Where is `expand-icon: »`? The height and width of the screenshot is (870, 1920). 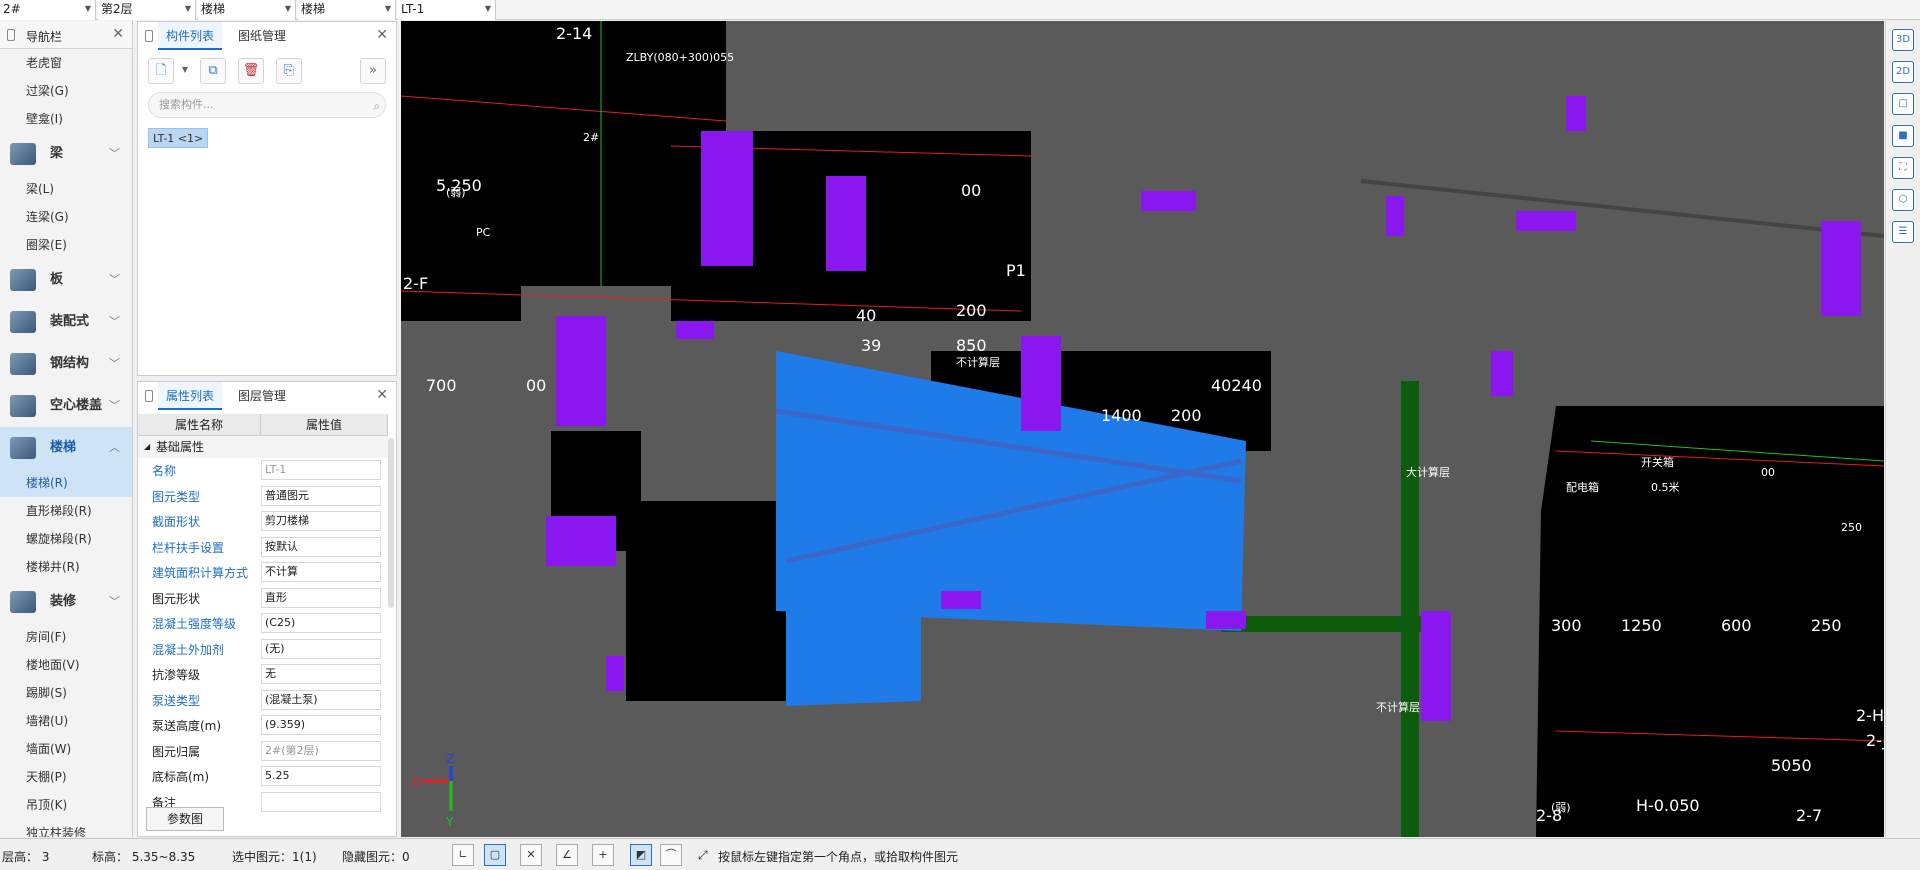 expand-icon: » is located at coordinates (373, 71).